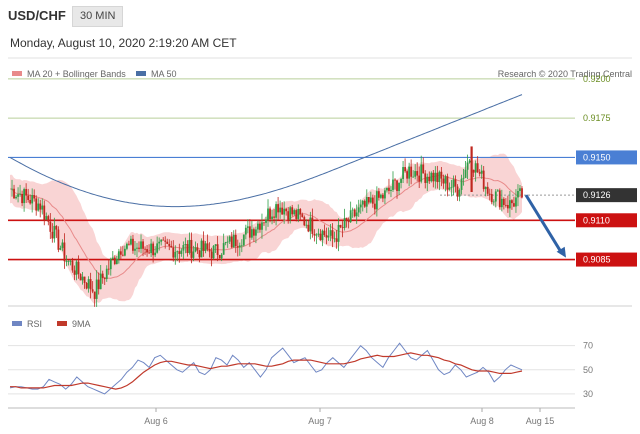 This screenshot has width=640, height=434. Describe the element at coordinates (597, 79) in the screenshot. I see `target-level-label: 0.9200` at that location.